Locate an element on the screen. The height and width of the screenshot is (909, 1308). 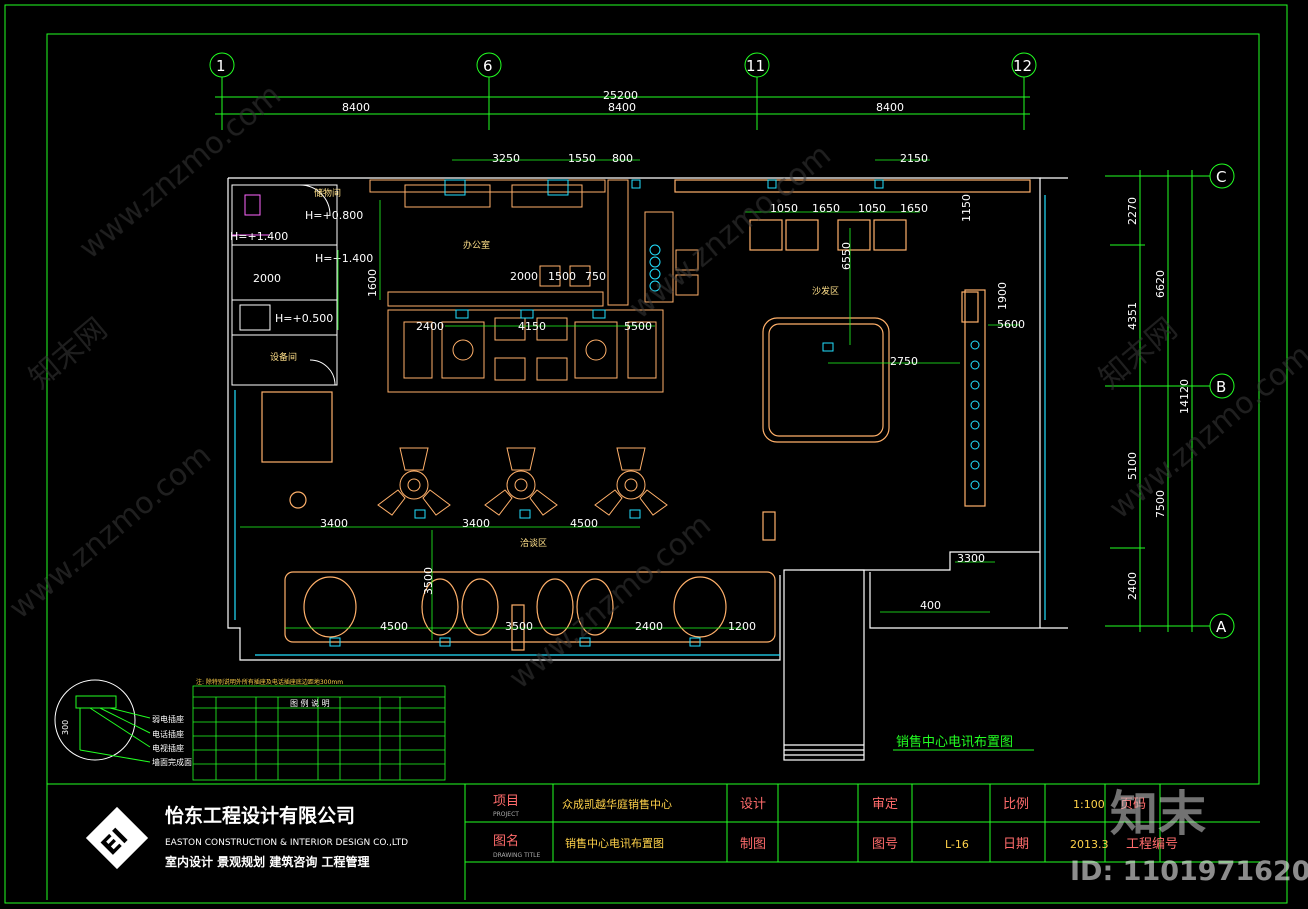
dim-3500-a: 4500 is located at coordinates (394, 626).